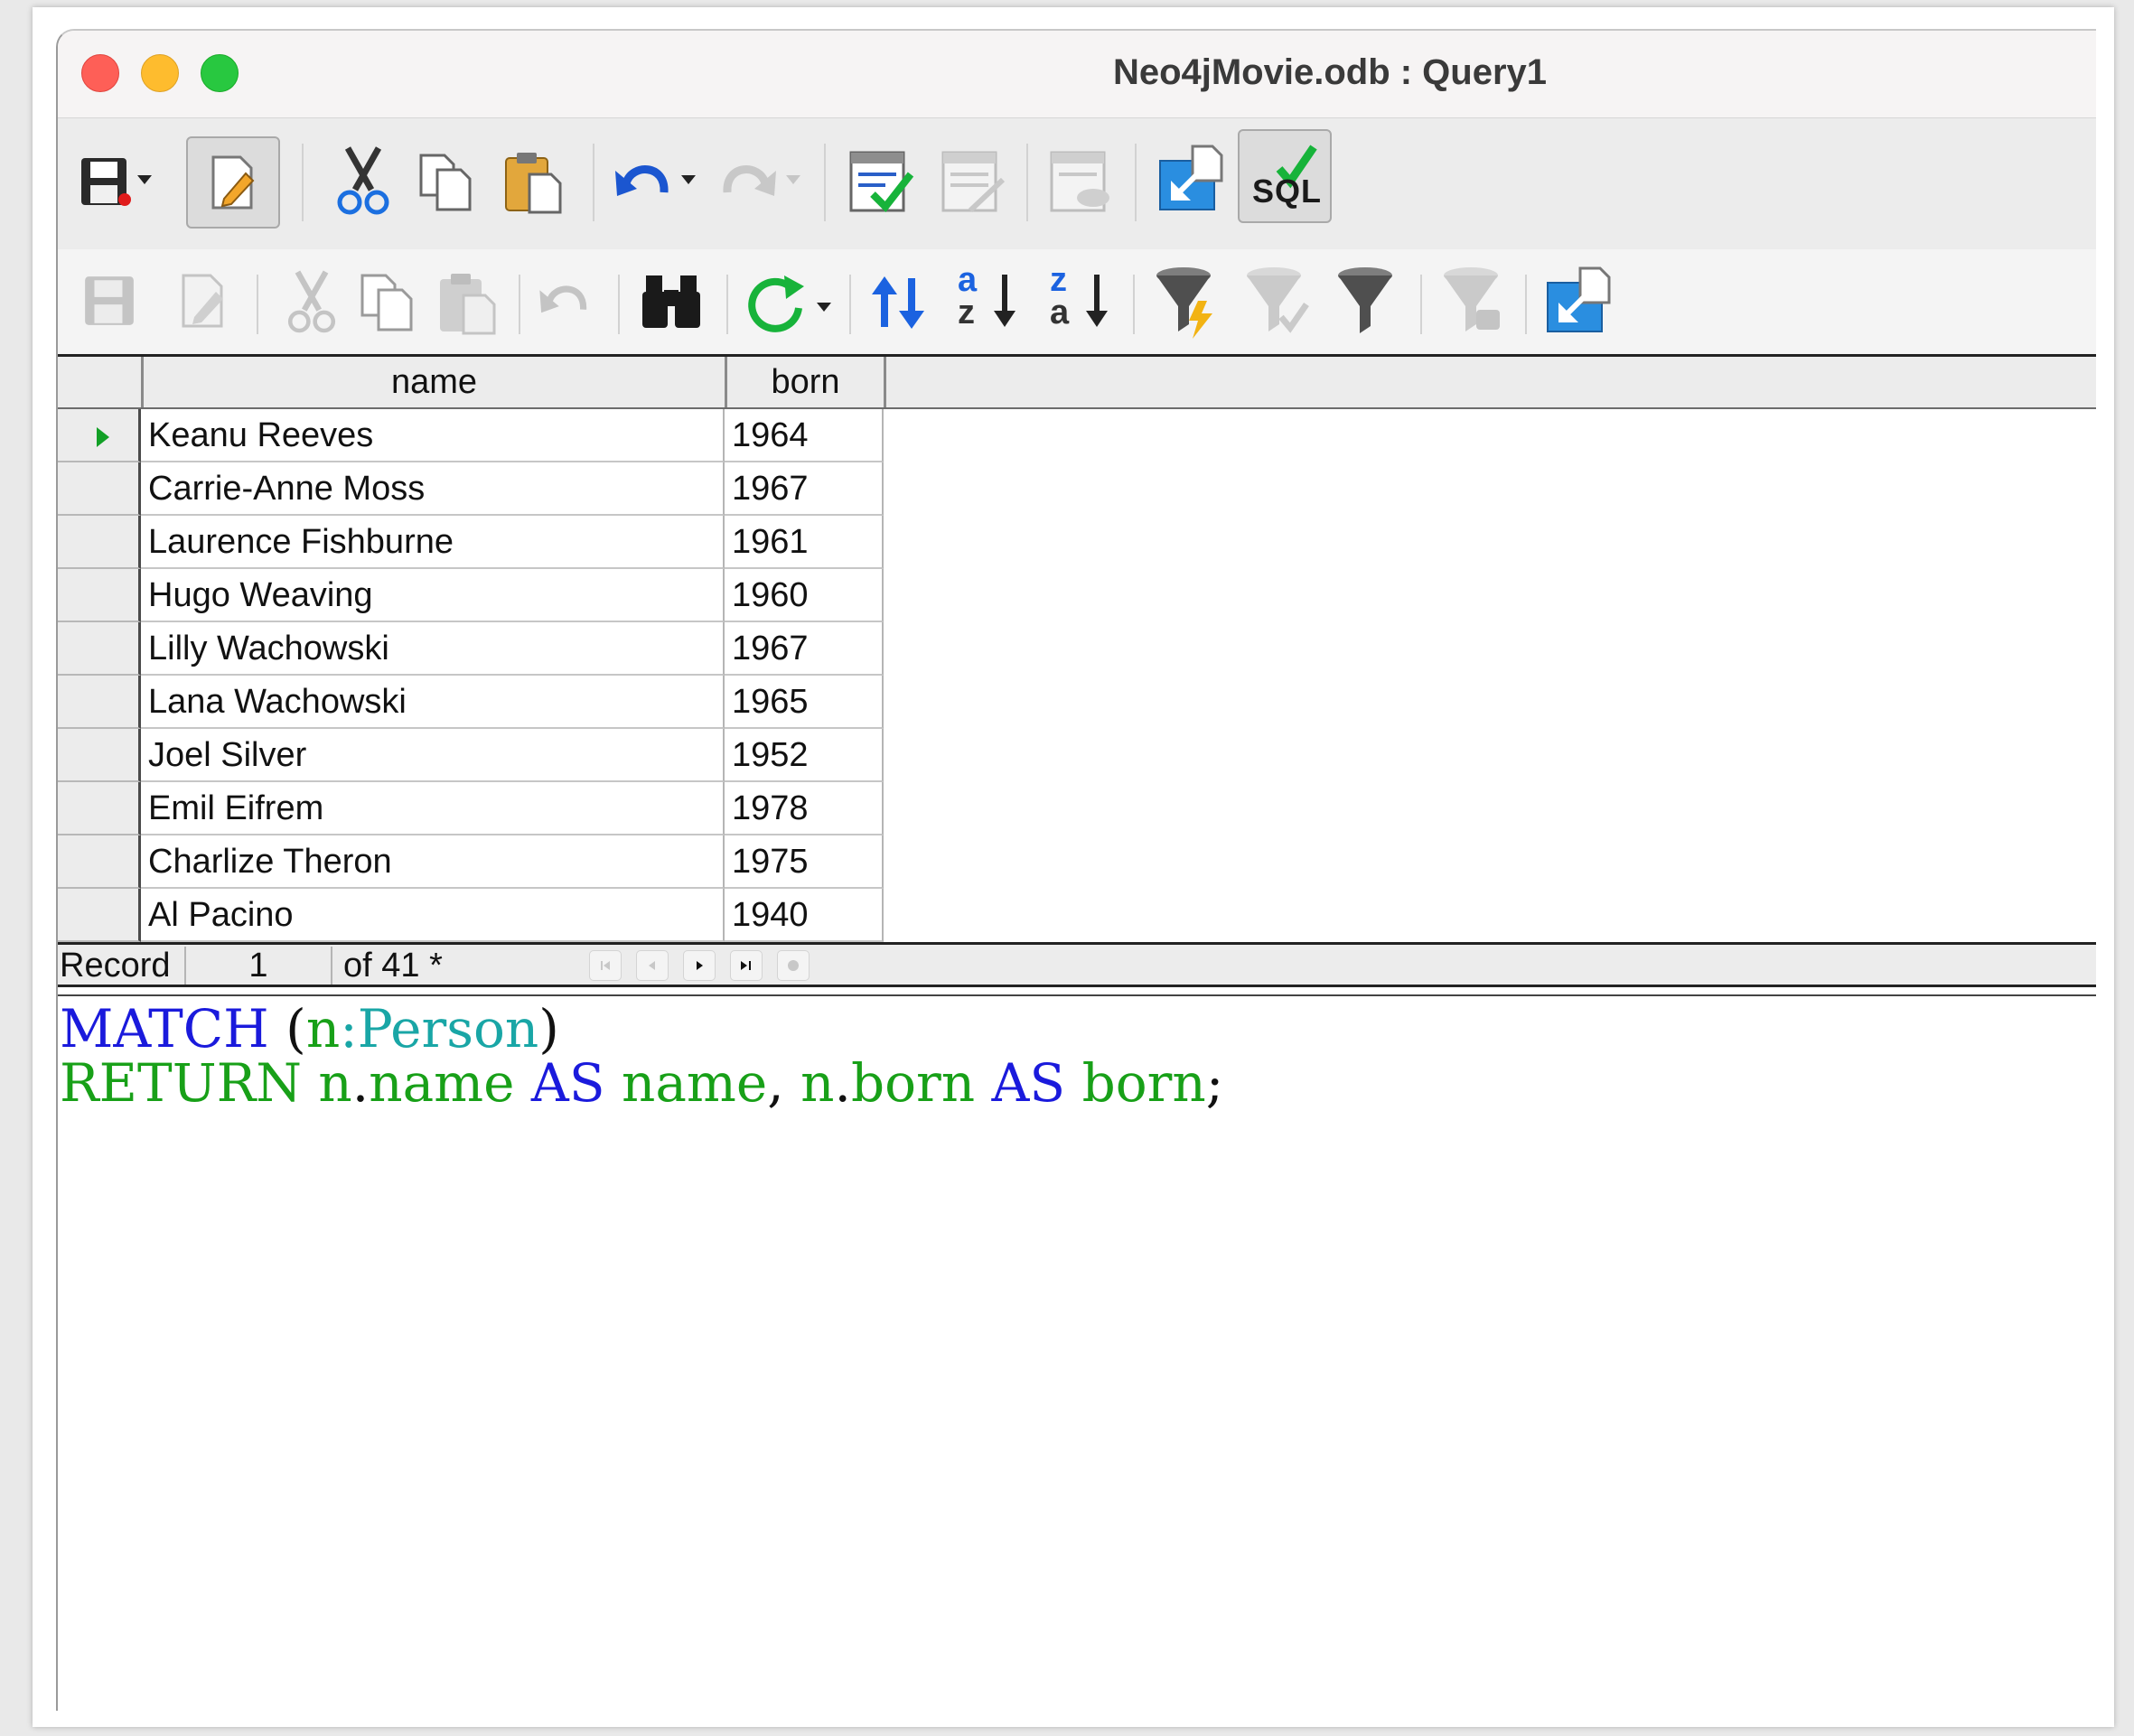  Describe the element at coordinates (433, 649) in the screenshot. I see `cell-name: Lilly Wachowski` at that location.